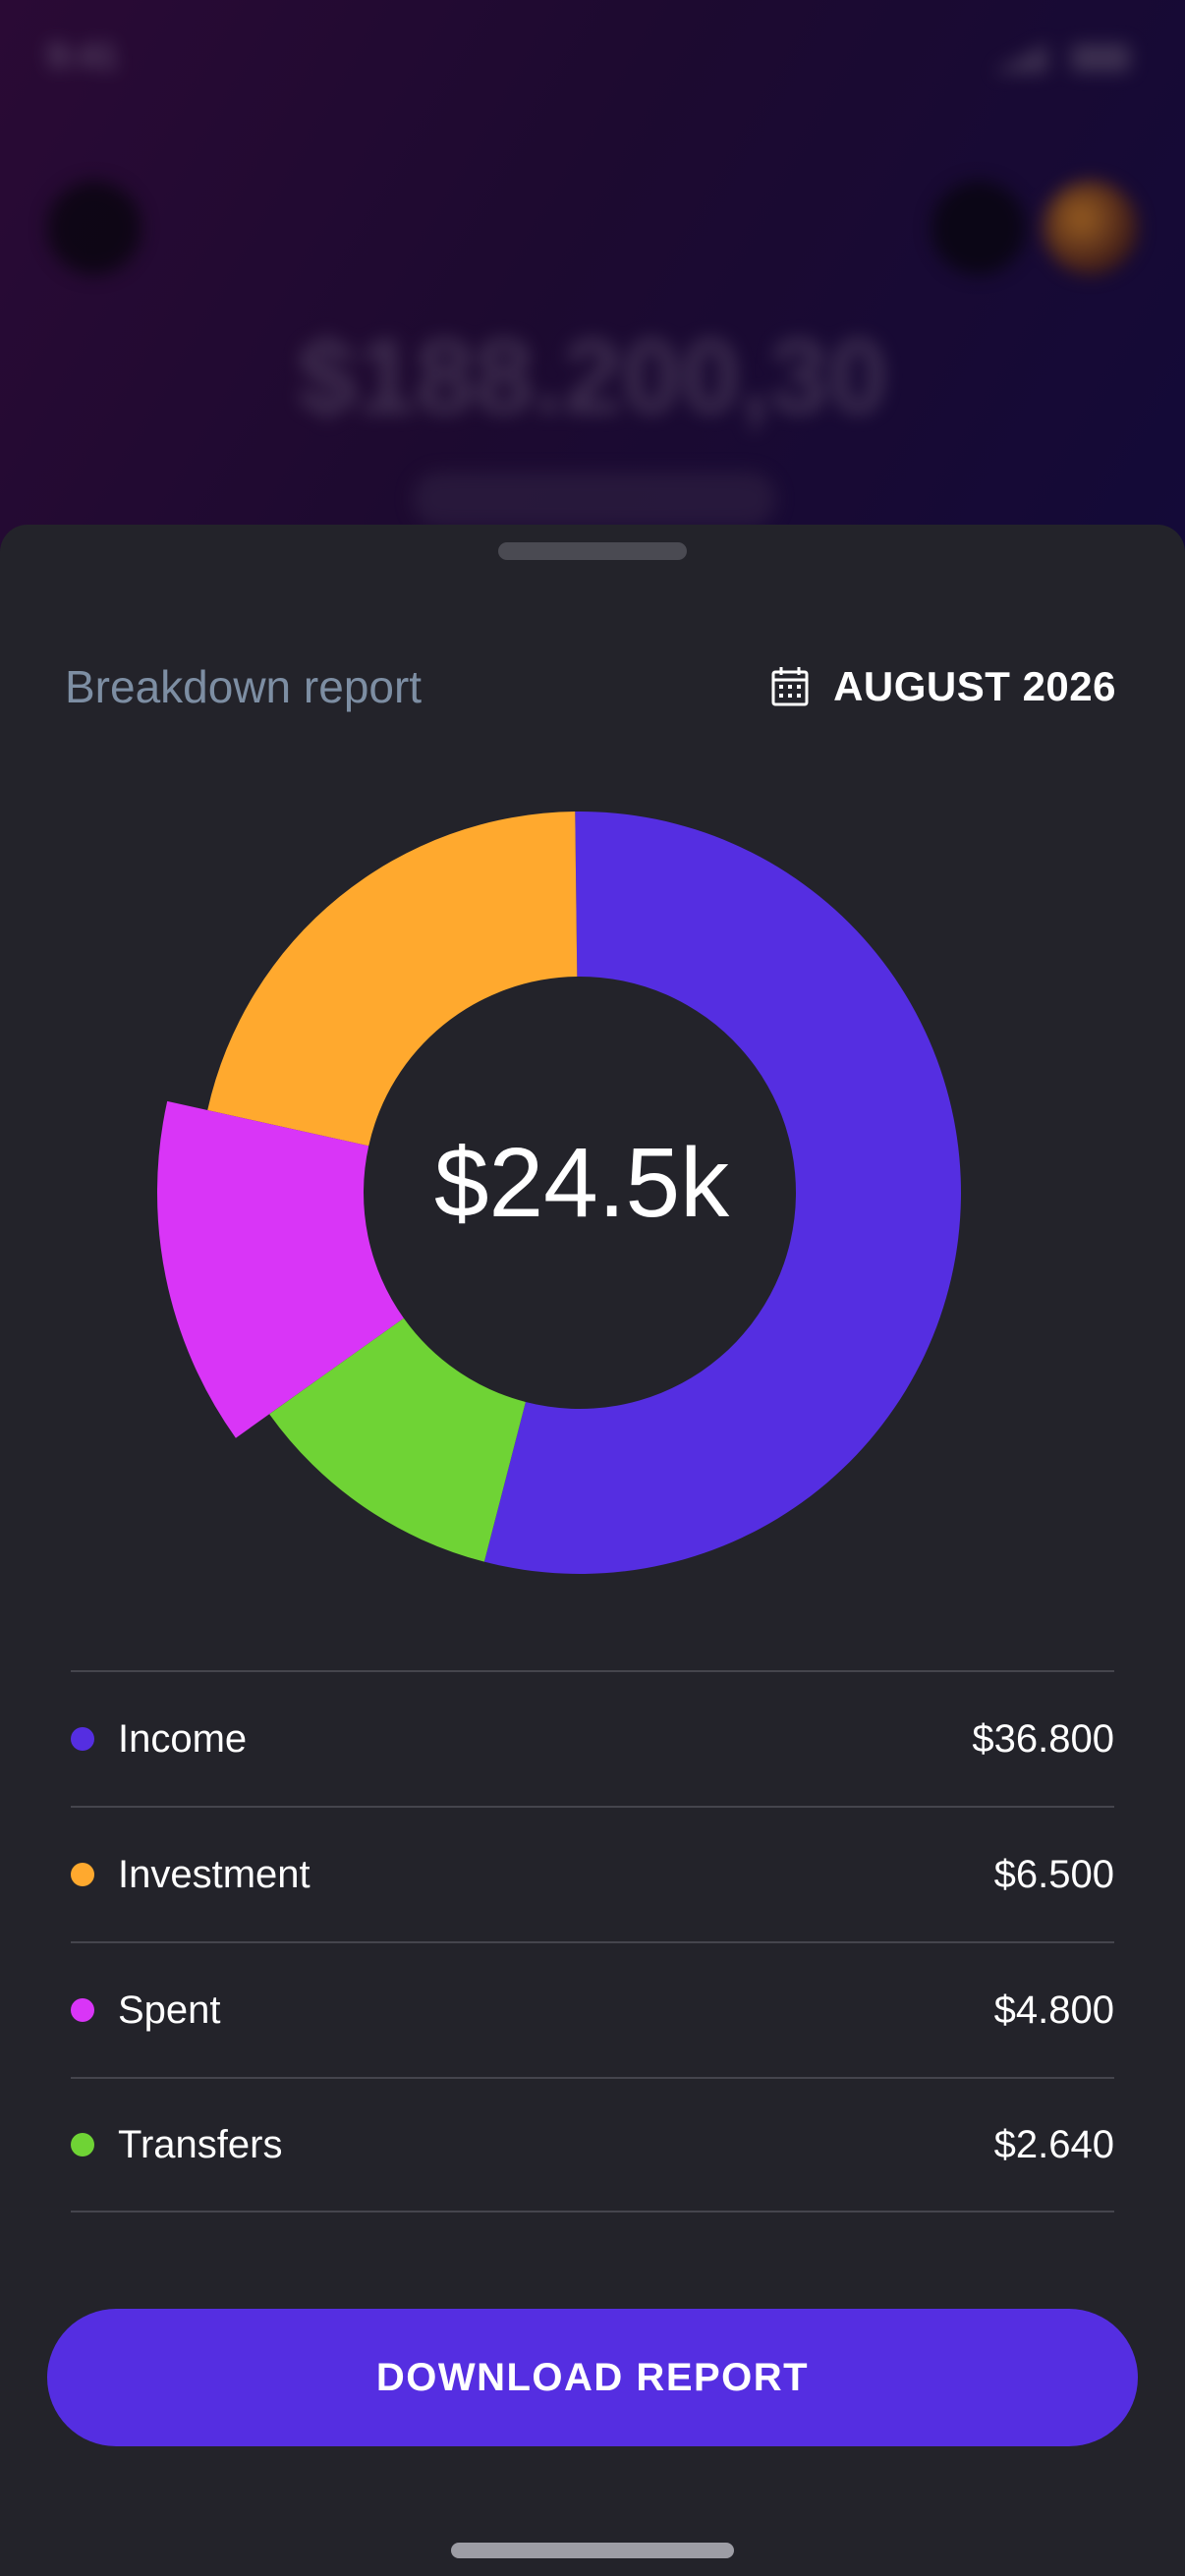  I want to click on legend-dot-investment, so click(83, 1874).